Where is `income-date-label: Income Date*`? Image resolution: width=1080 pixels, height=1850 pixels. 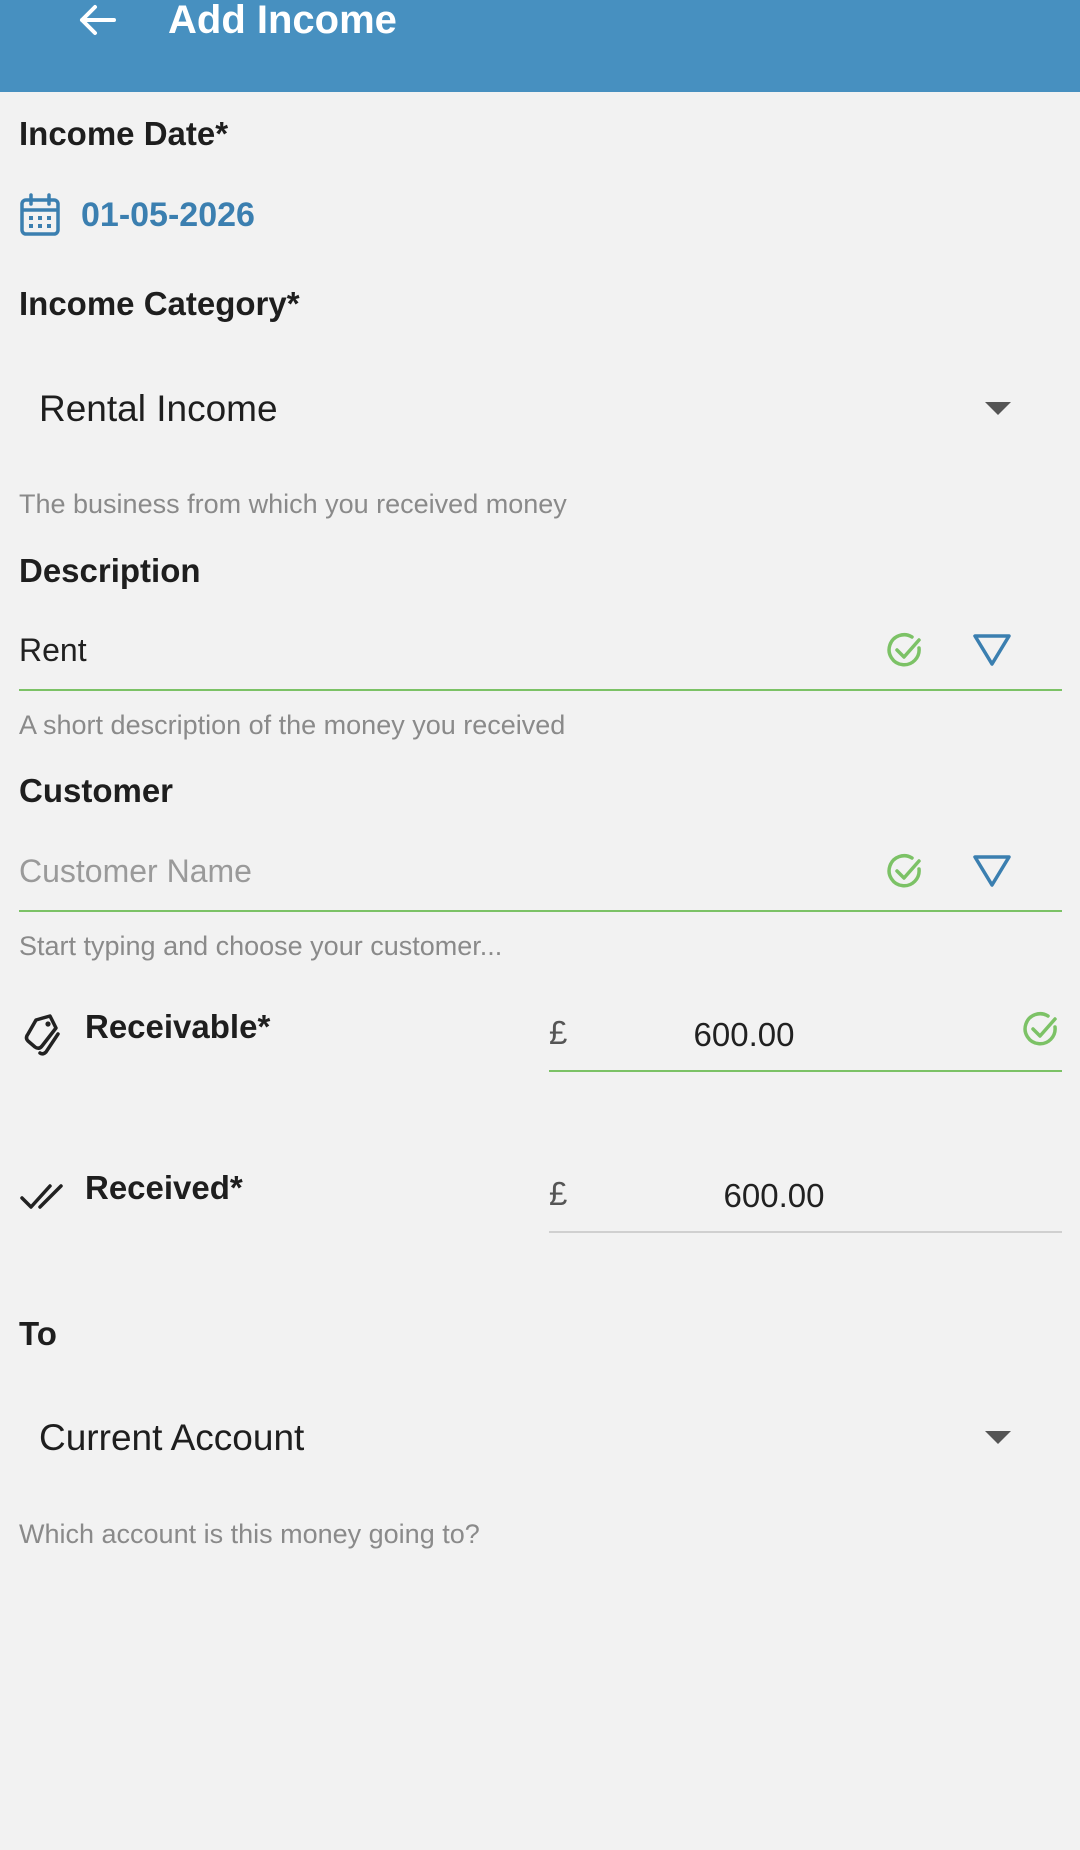 income-date-label: Income Date* is located at coordinates (124, 133).